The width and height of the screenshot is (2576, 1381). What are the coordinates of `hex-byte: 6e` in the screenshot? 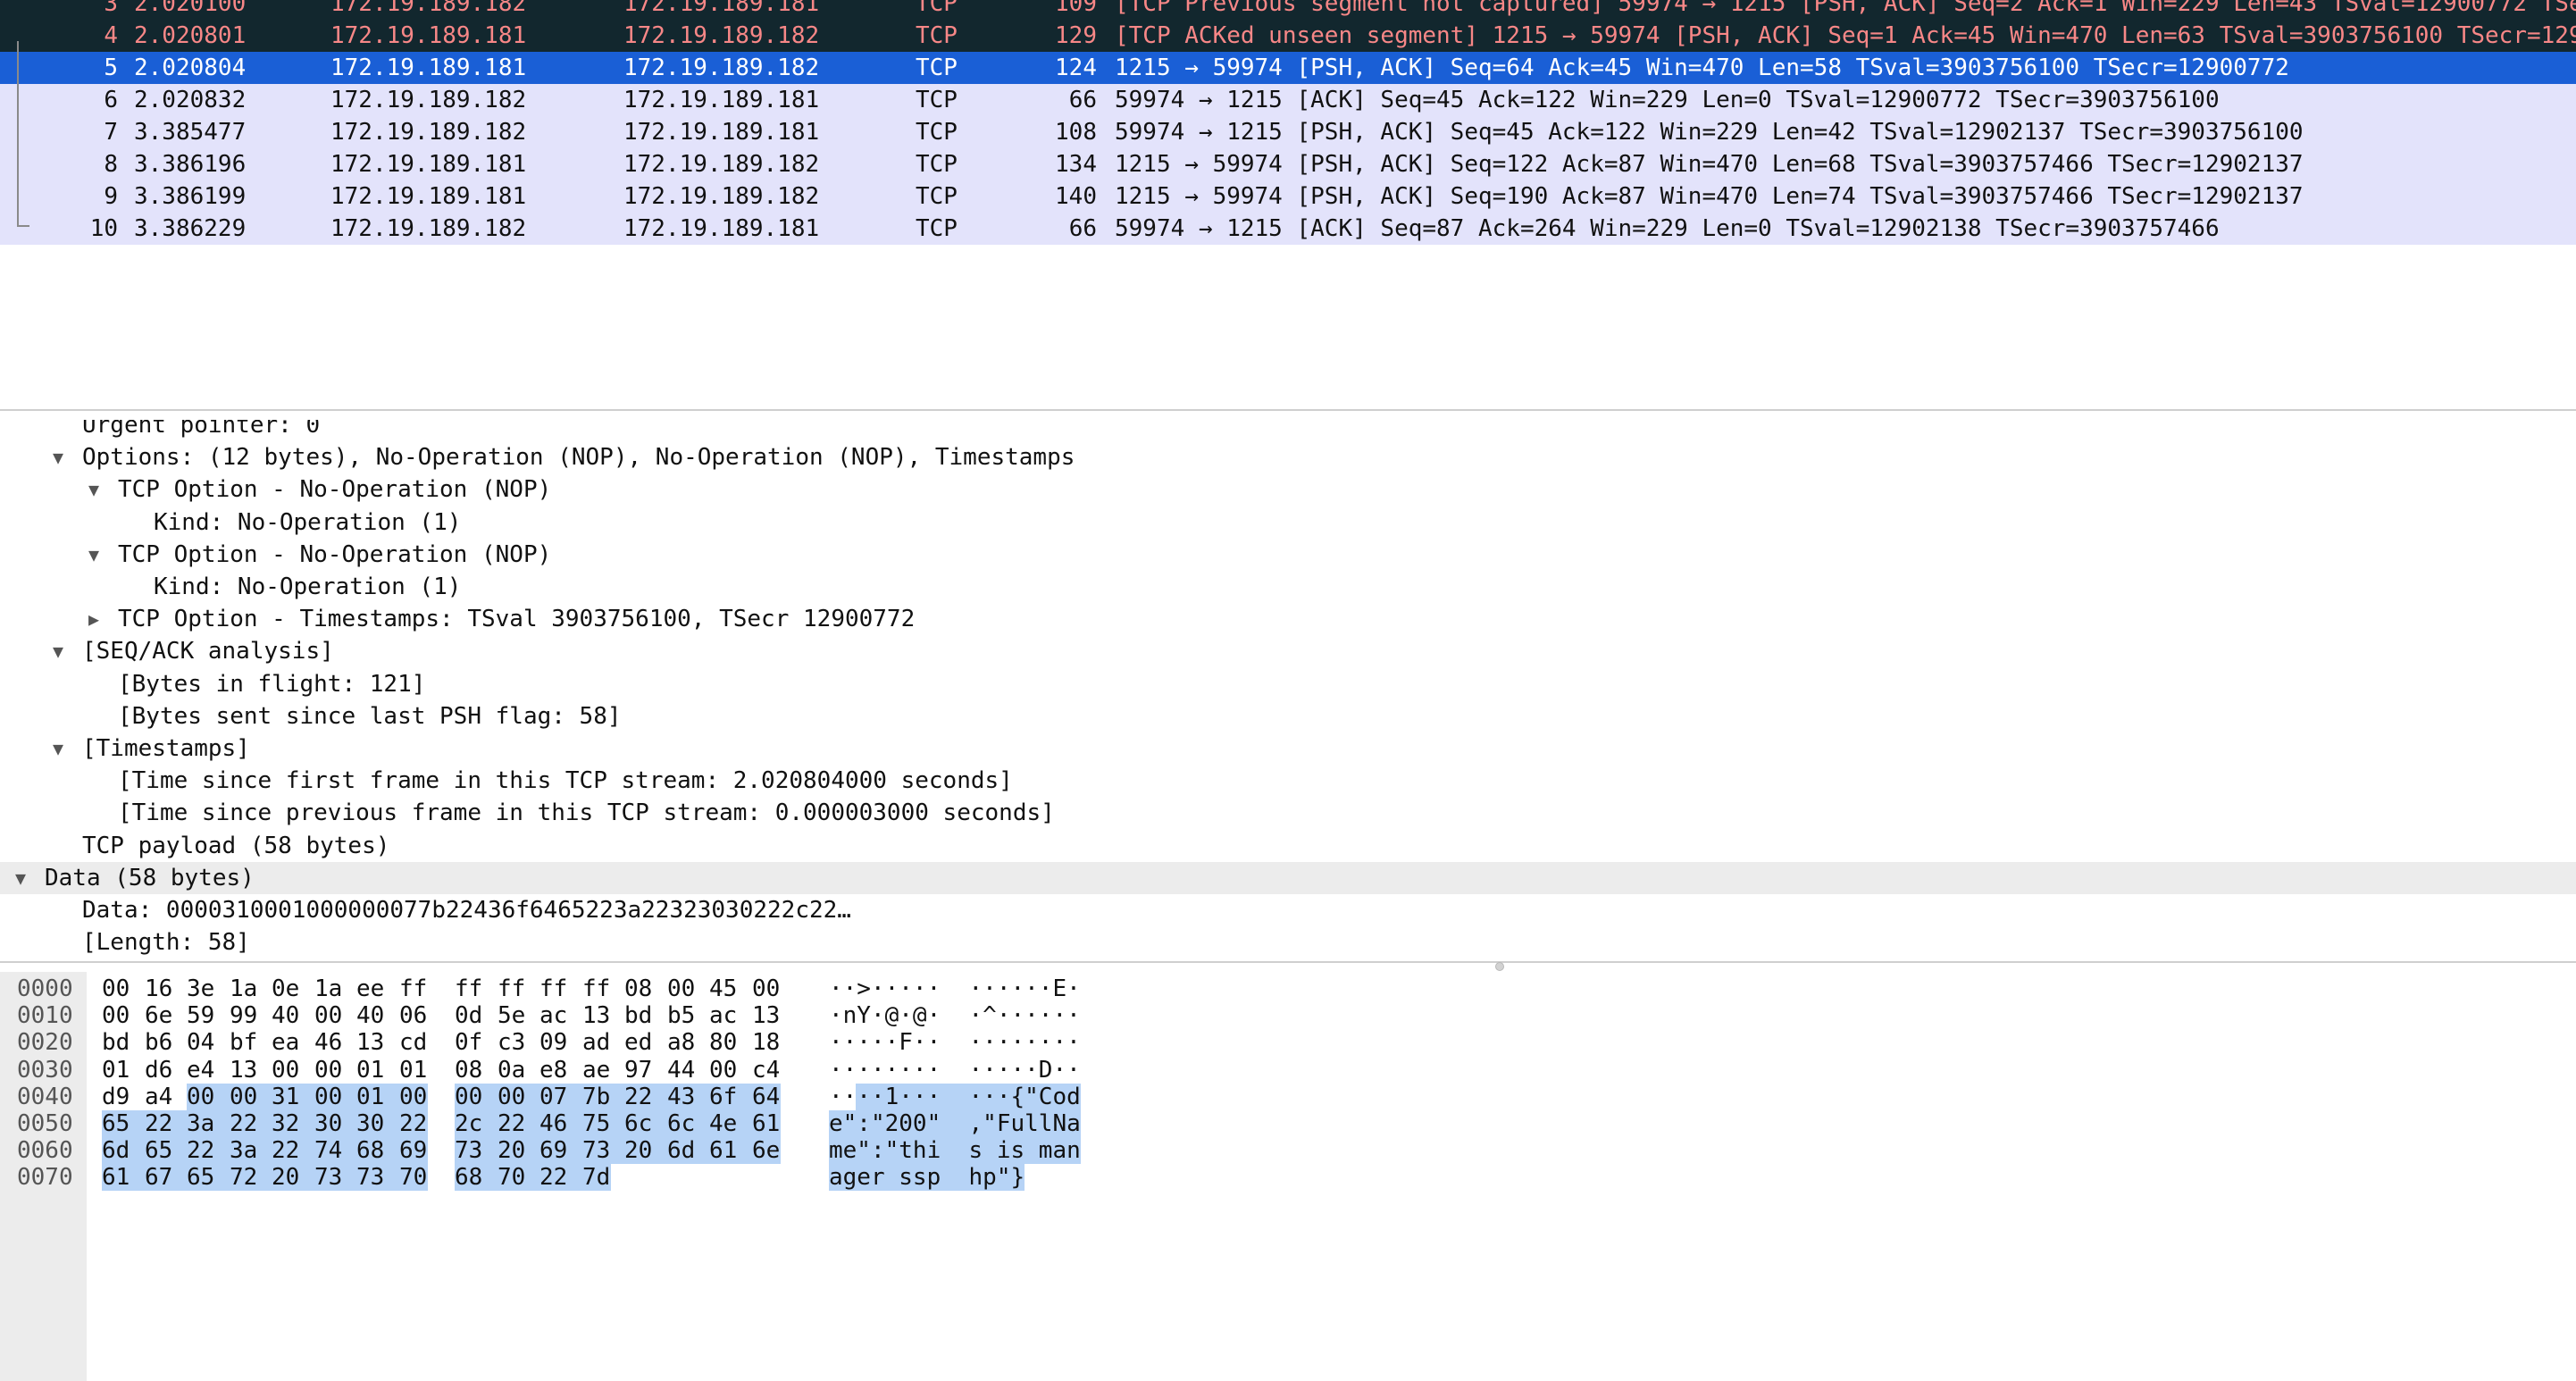 It's located at (167, 1015).